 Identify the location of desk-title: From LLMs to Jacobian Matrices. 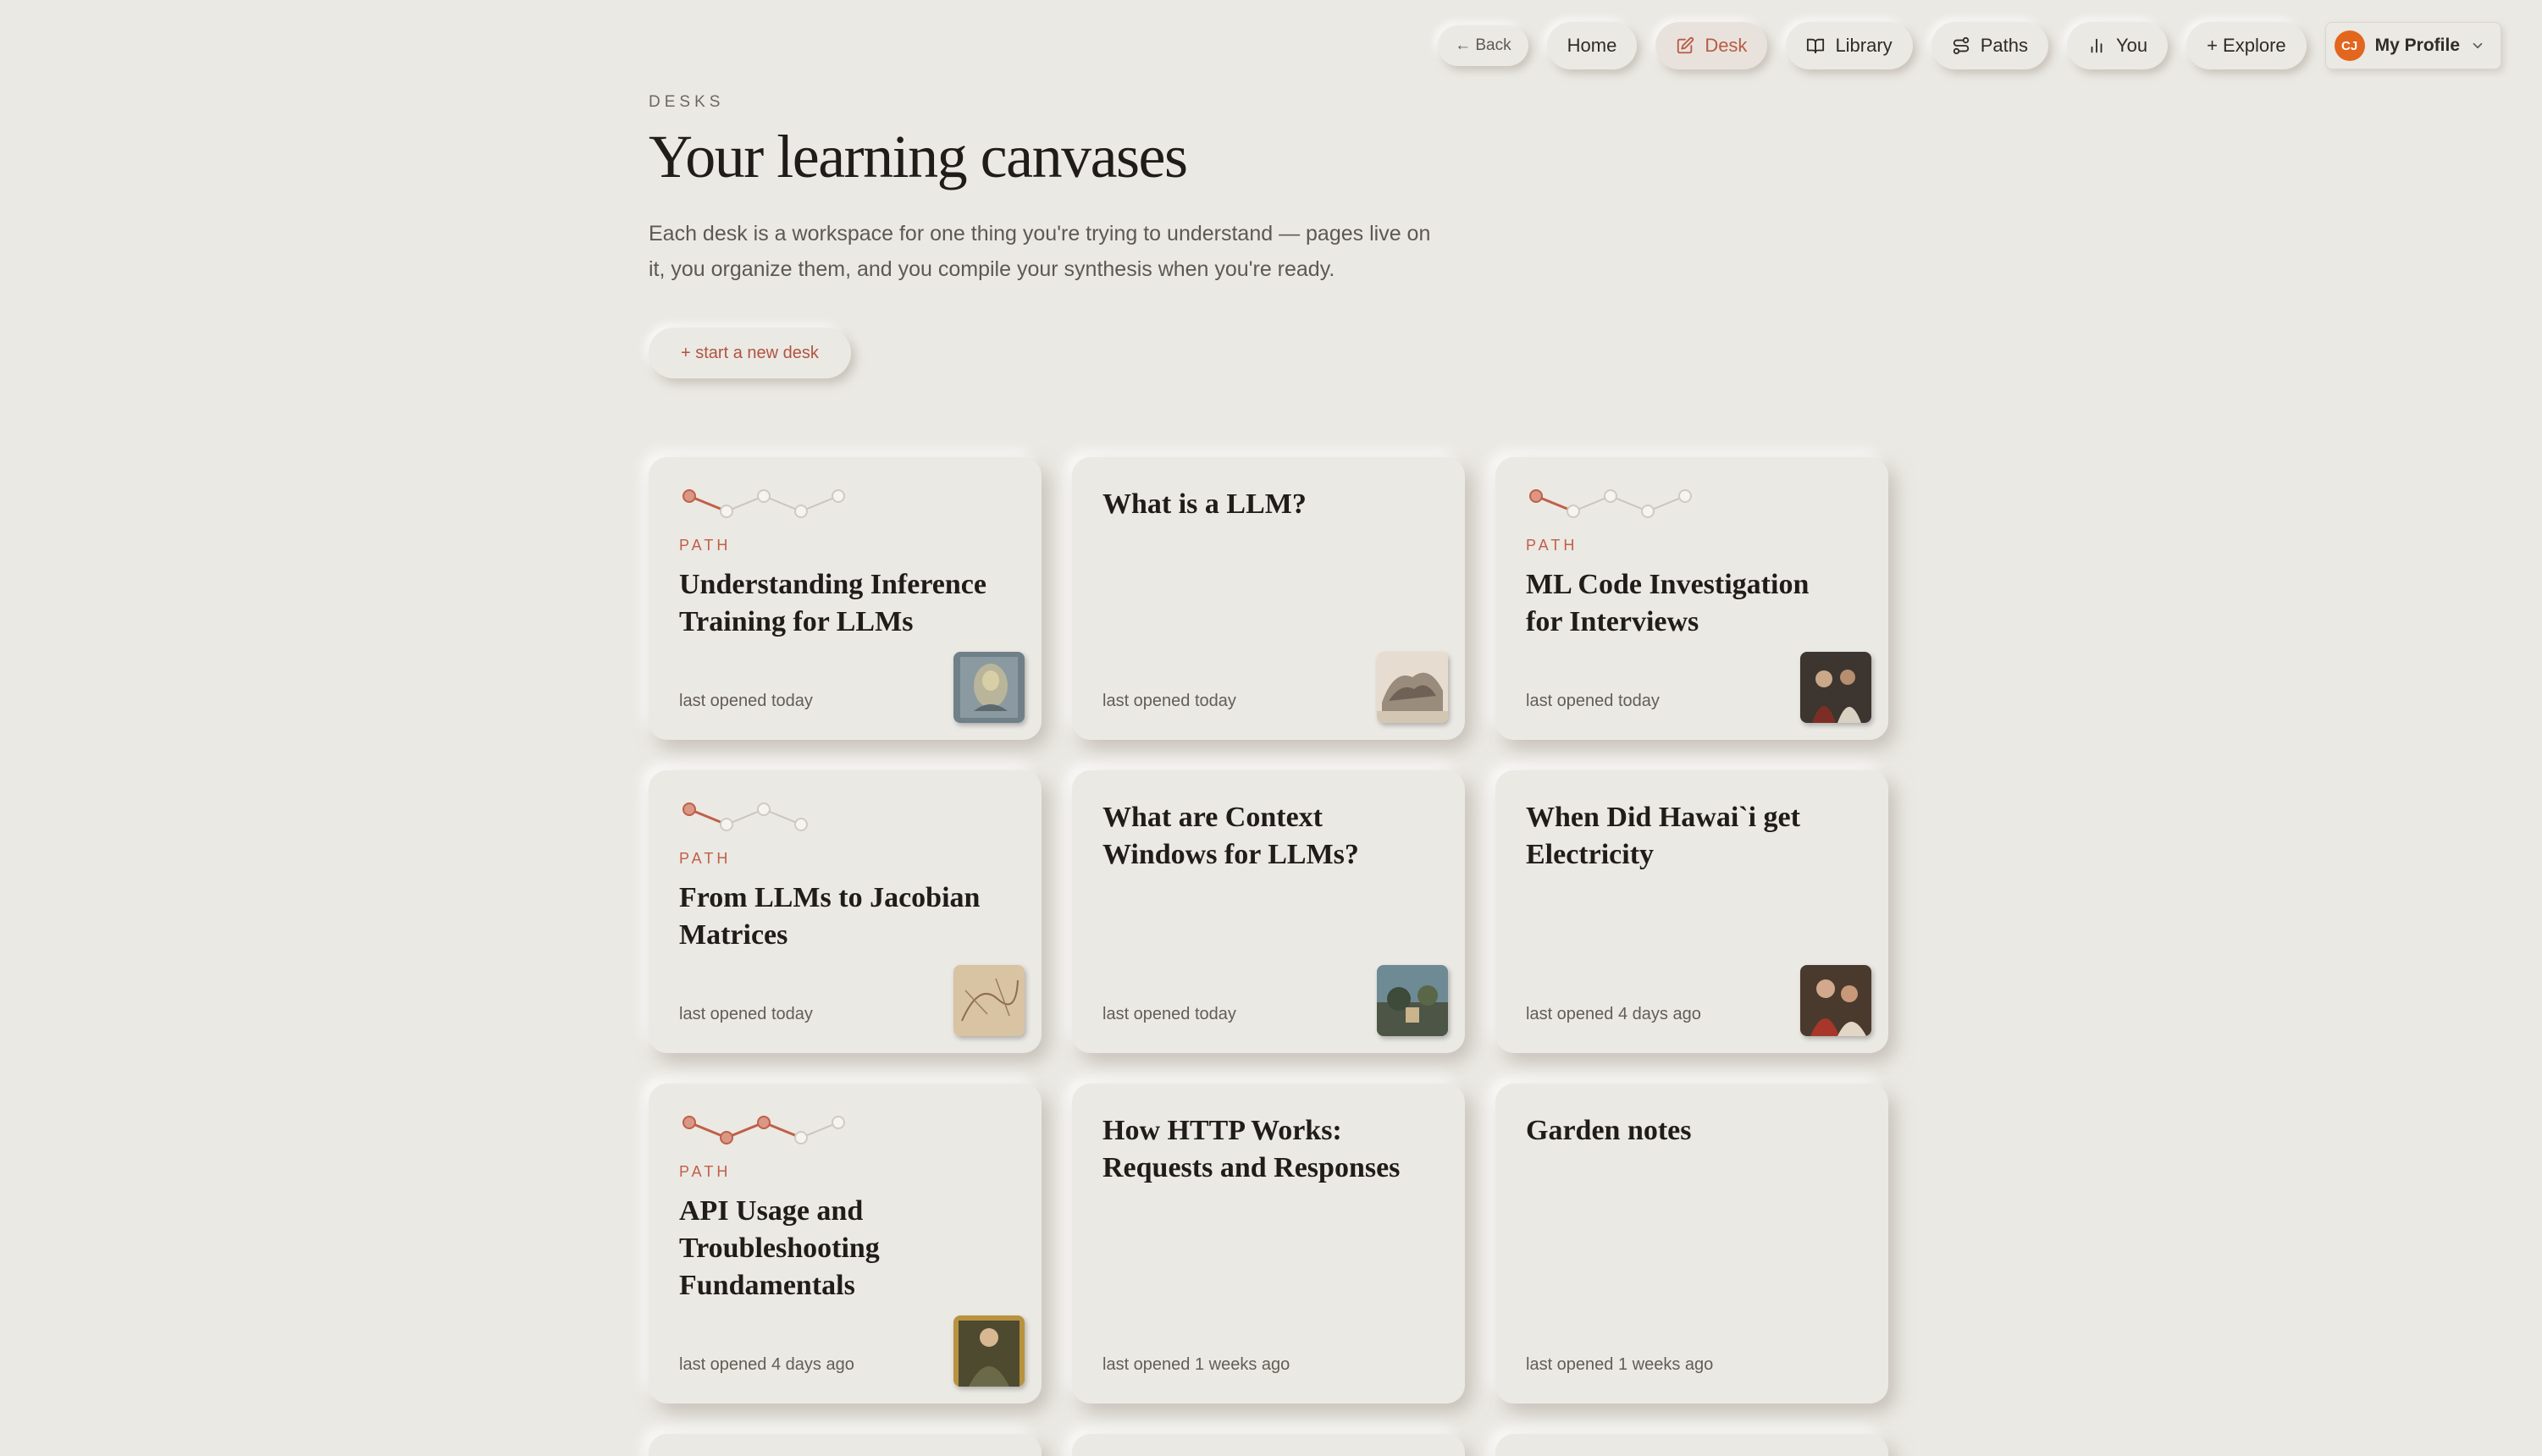
(830, 917).